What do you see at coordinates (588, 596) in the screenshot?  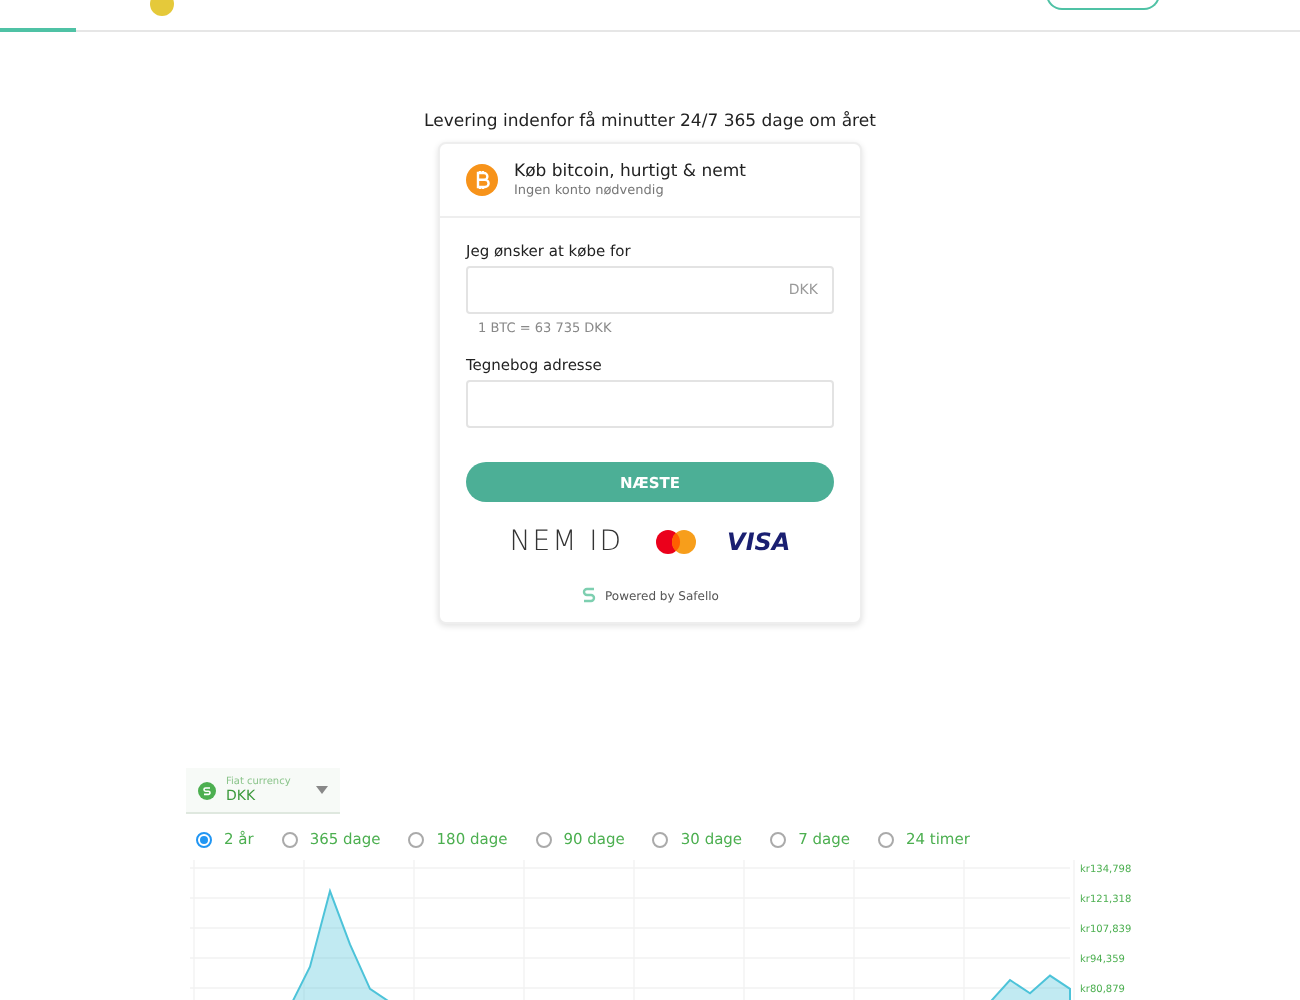 I see `safello-icon` at bounding box center [588, 596].